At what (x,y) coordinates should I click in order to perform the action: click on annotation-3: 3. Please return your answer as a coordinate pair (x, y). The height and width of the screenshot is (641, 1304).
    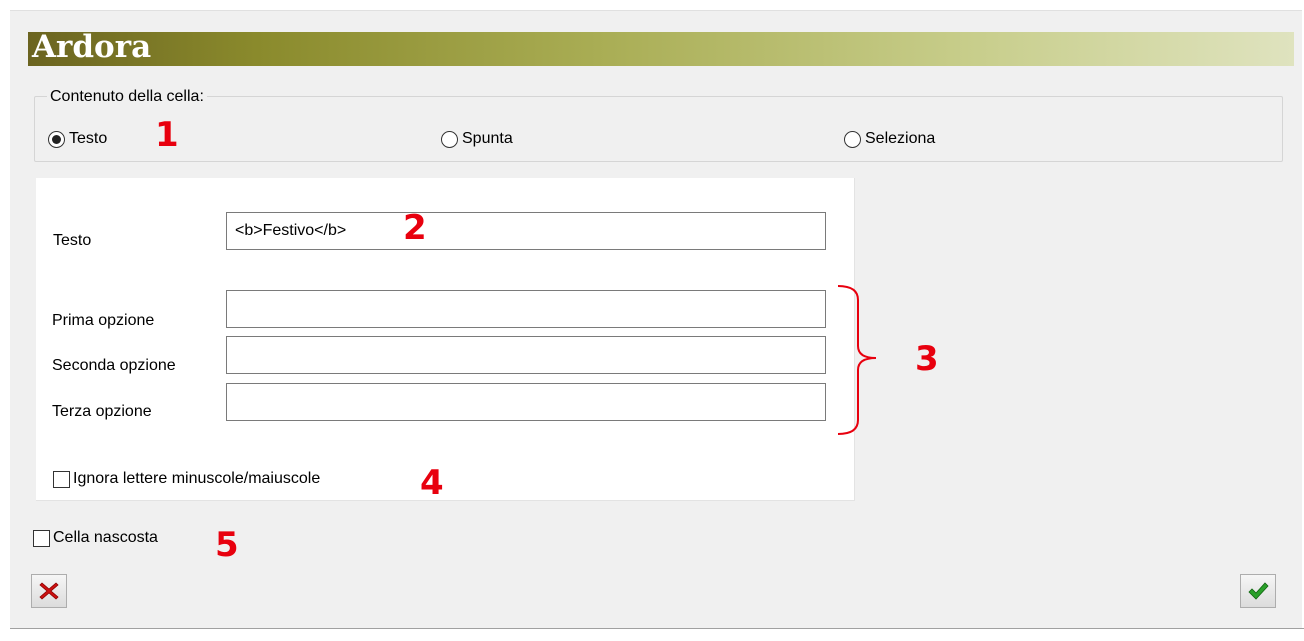
    Looking at the image, I should click on (927, 359).